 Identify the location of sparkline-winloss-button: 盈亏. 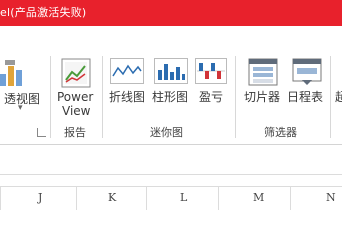
(212, 81).